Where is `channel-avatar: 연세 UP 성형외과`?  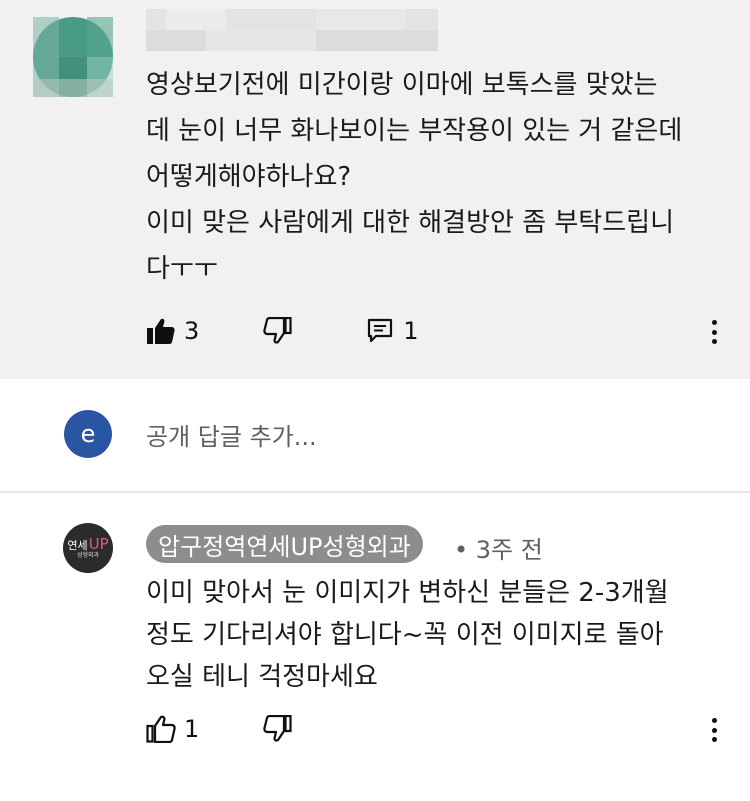 channel-avatar: 연세 UP 성형외과 is located at coordinates (88, 548).